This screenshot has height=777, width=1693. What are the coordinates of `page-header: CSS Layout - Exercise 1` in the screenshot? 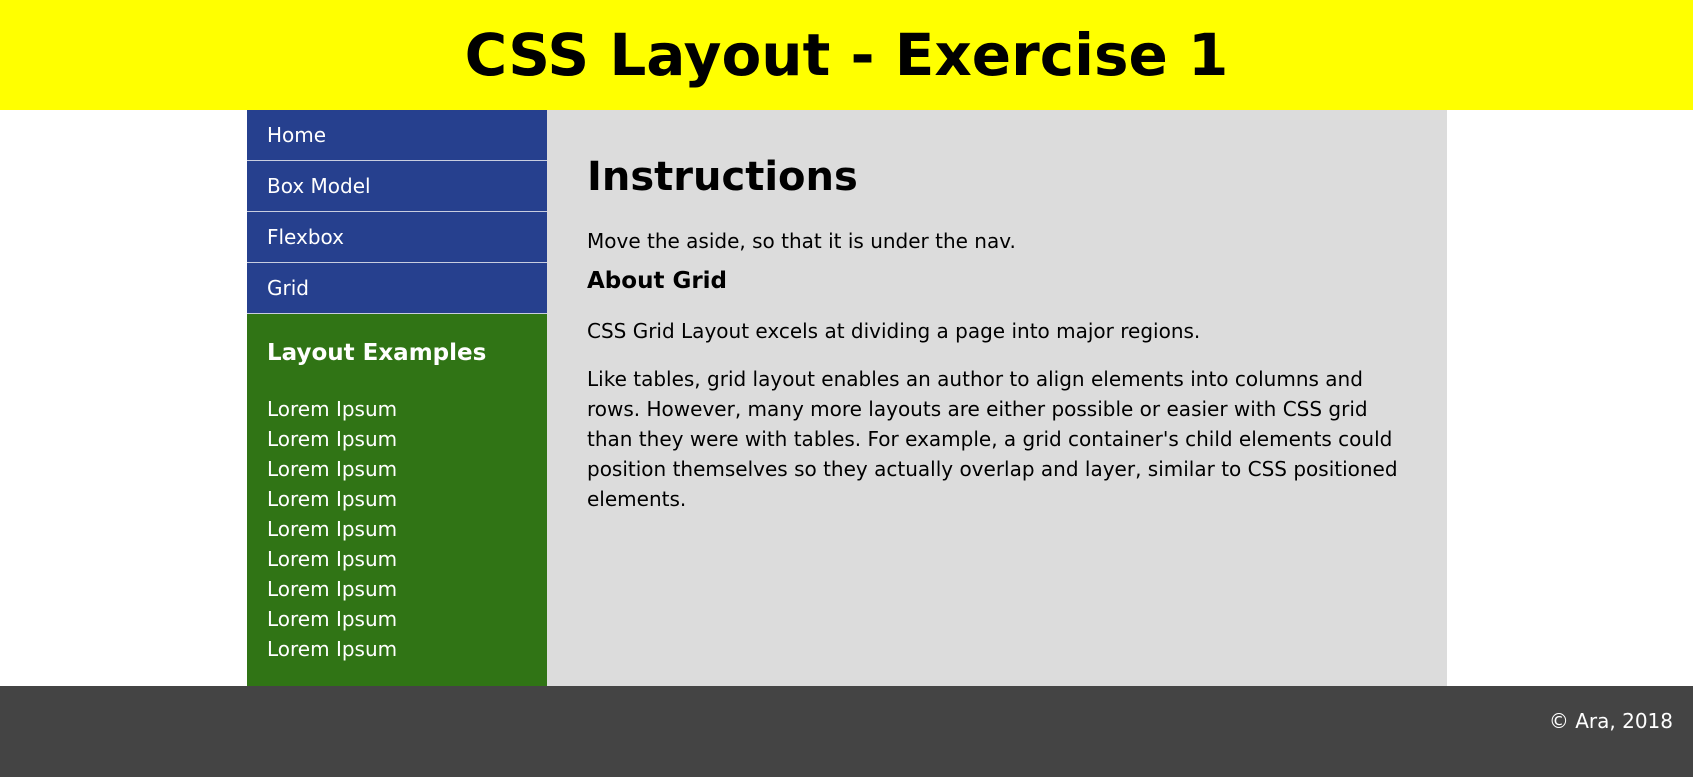 It's located at (846, 55).